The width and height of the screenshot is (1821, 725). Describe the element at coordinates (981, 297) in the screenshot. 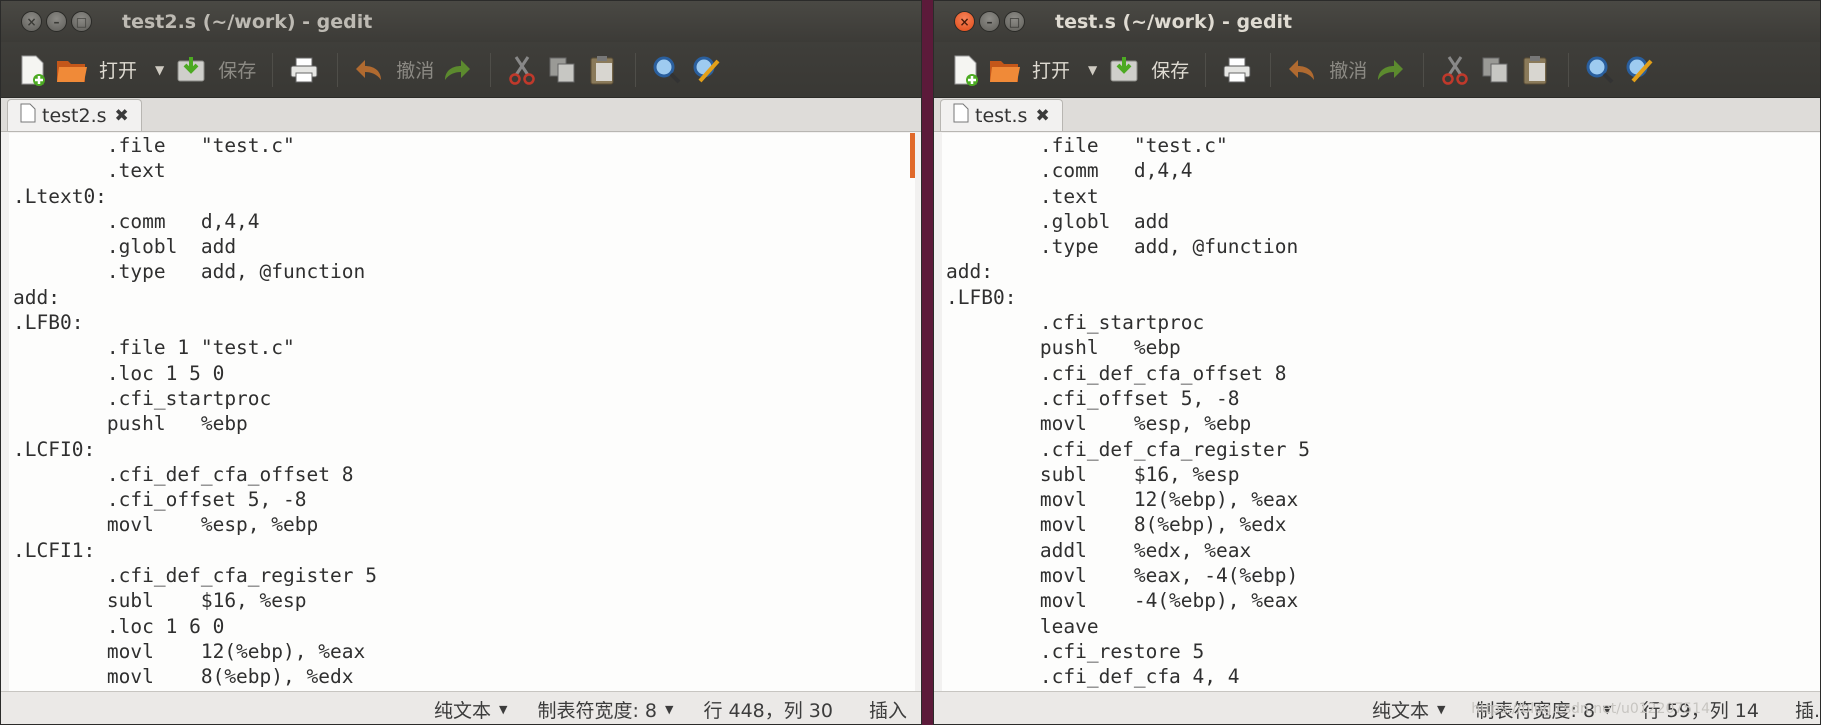

I see `code-line: .LFB0:` at that location.